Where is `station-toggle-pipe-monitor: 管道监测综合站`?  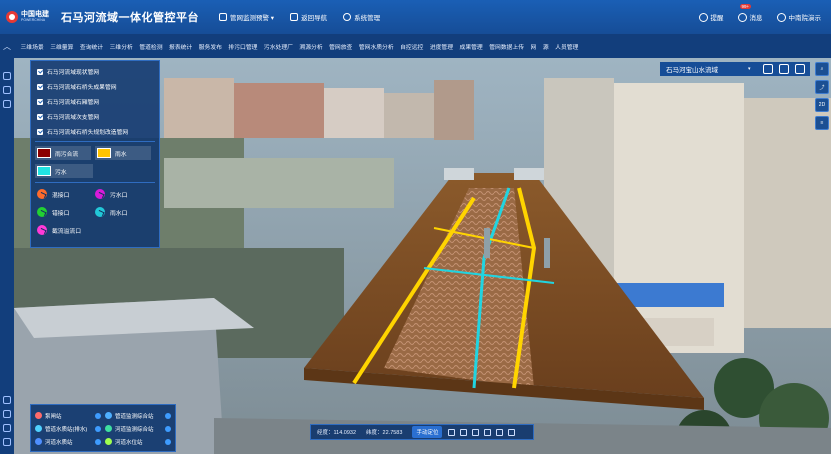
station-toggle-pipe-monitor: 管道监测综合站 is located at coordinates (140, 415).